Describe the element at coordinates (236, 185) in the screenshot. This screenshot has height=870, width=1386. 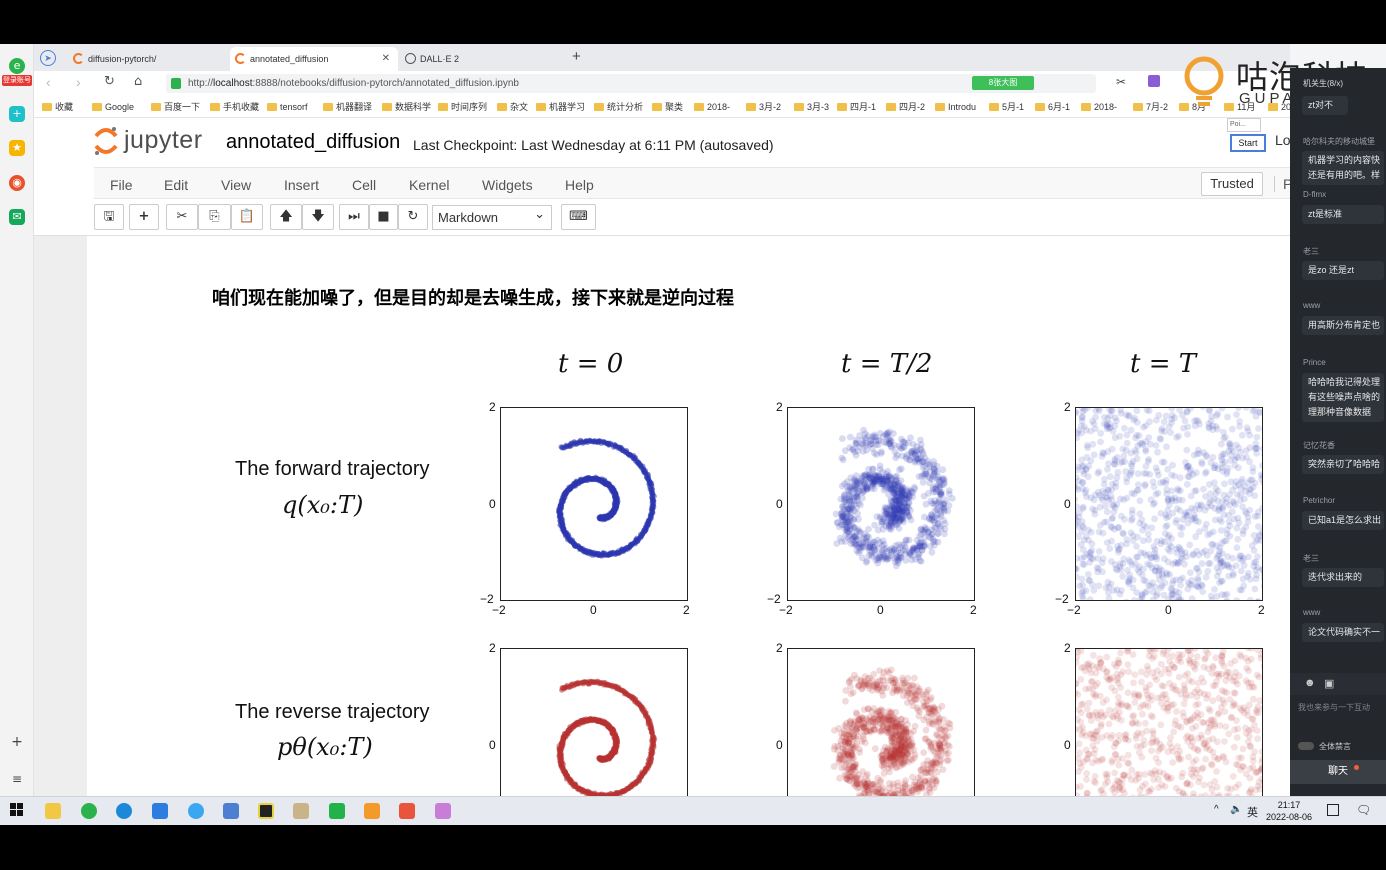
I see `menu-view: View` at that location.